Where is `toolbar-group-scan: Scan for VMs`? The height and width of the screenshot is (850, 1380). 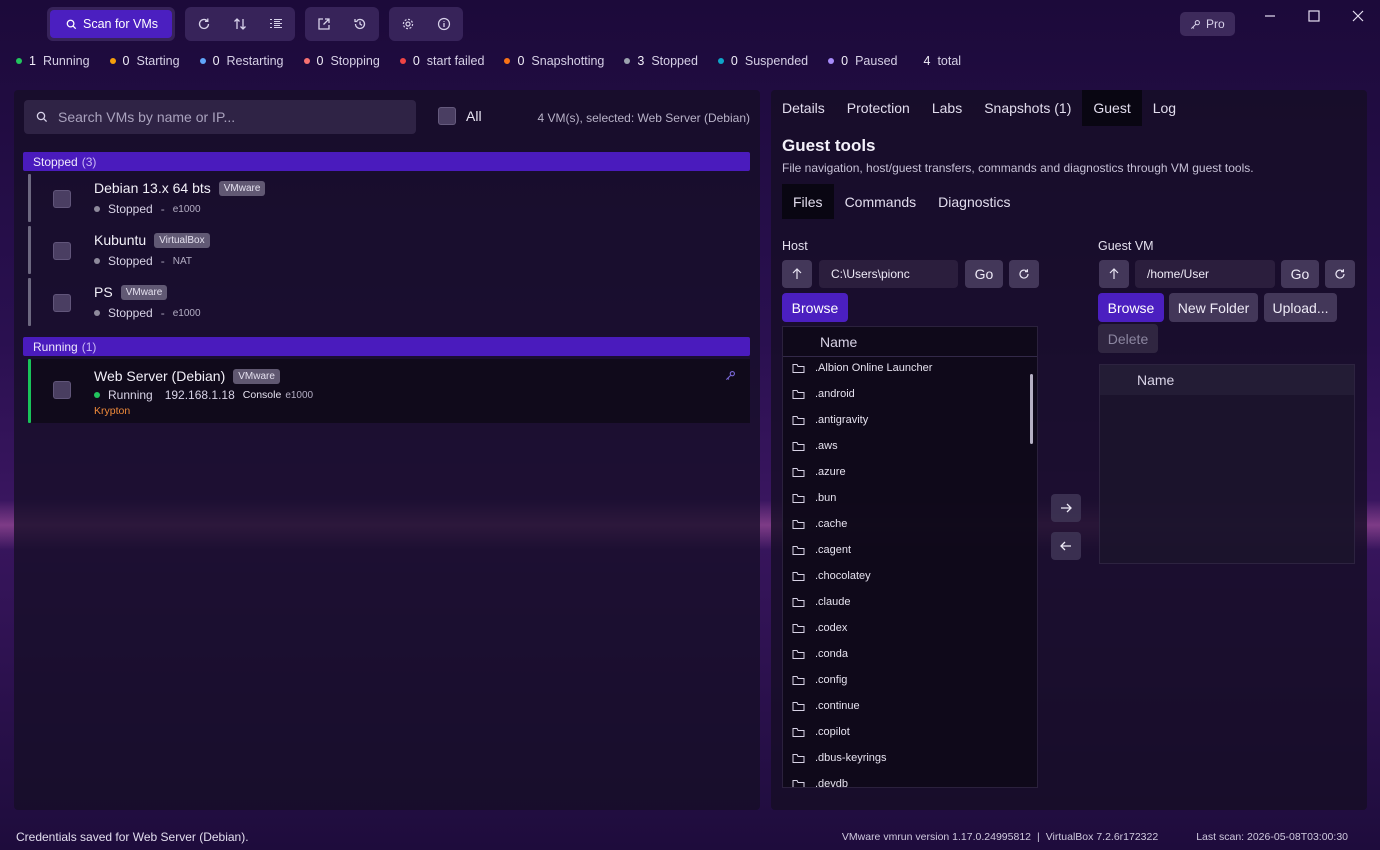 toolbar-group-scan: Scan for VMs is located at coordinates (111, 24).